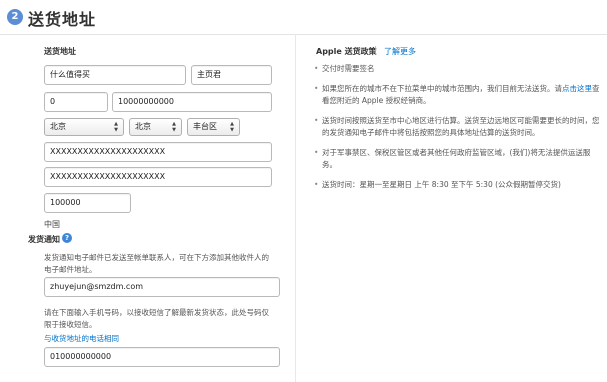  What do you see at coordinates (76, 102) in the screenshot?
I see `area-code-field: 0` at bounding box center [76, 102].